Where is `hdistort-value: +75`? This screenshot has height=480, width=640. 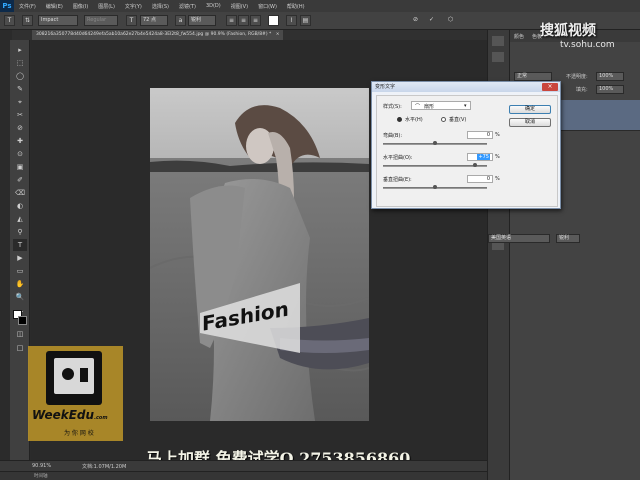
hdistort-value: +75 is located at coordinates (483, 157).